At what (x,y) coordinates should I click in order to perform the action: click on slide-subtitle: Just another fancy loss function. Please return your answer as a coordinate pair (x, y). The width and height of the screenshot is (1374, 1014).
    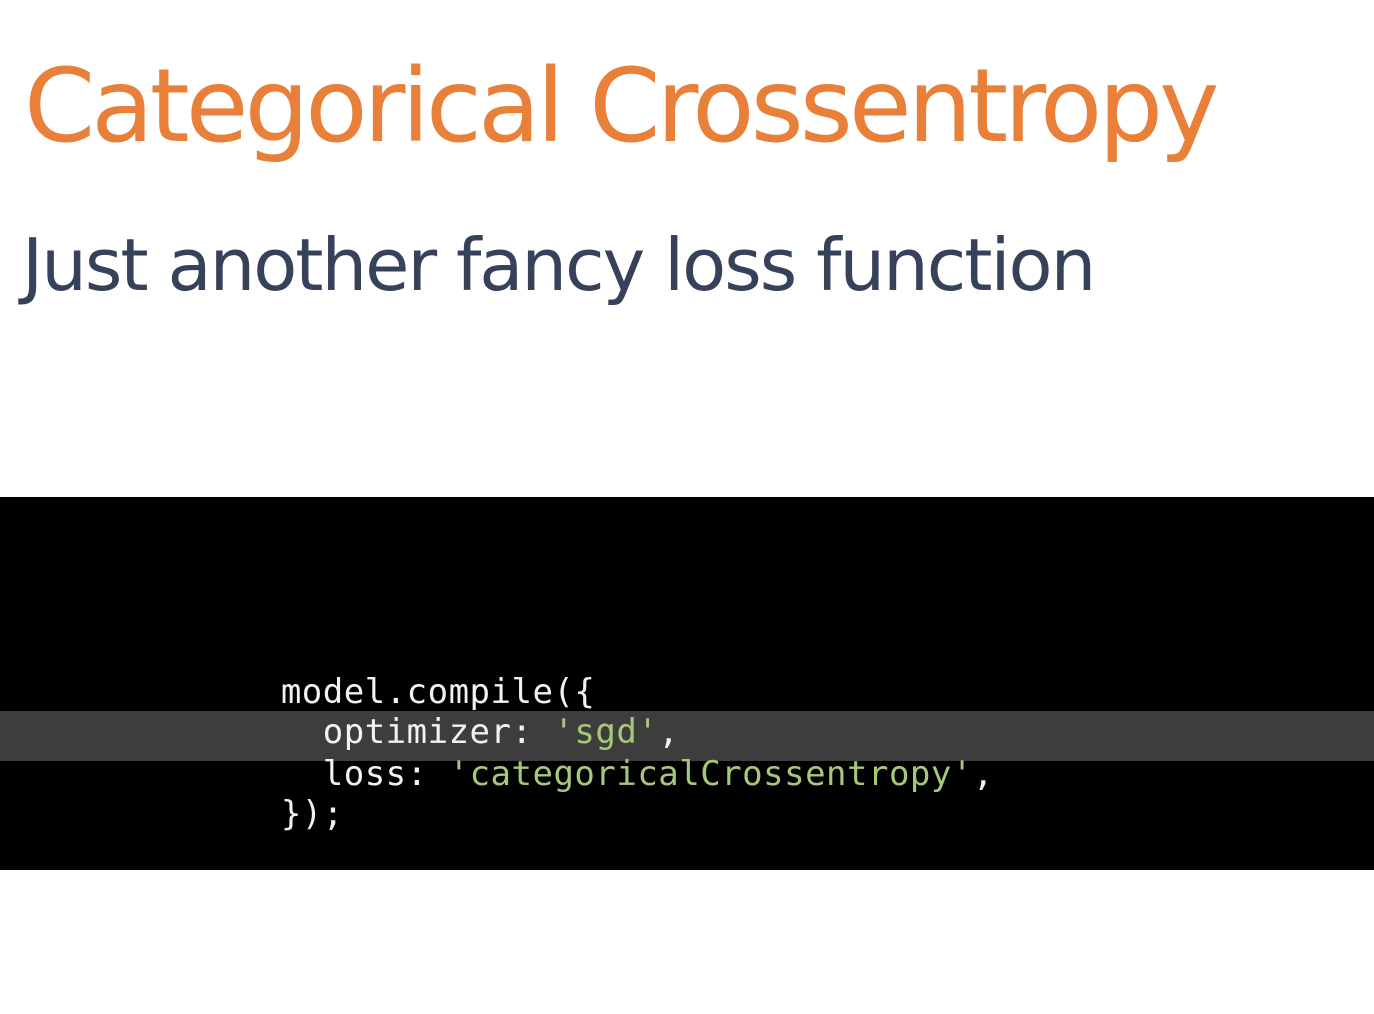
    Looking at the image, I should click on (559, 265).